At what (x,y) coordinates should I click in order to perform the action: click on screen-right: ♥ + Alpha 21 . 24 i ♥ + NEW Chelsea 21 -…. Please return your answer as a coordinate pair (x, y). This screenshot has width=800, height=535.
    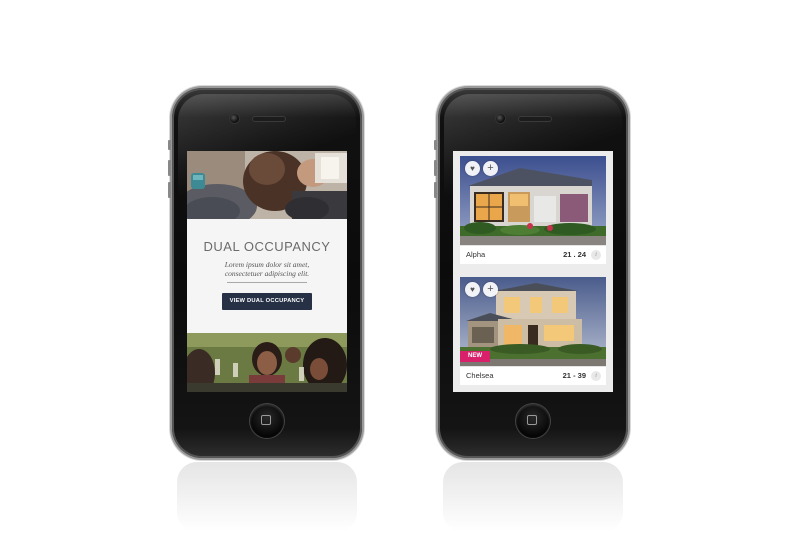
    Looking at the image, I should click on (533, 271).